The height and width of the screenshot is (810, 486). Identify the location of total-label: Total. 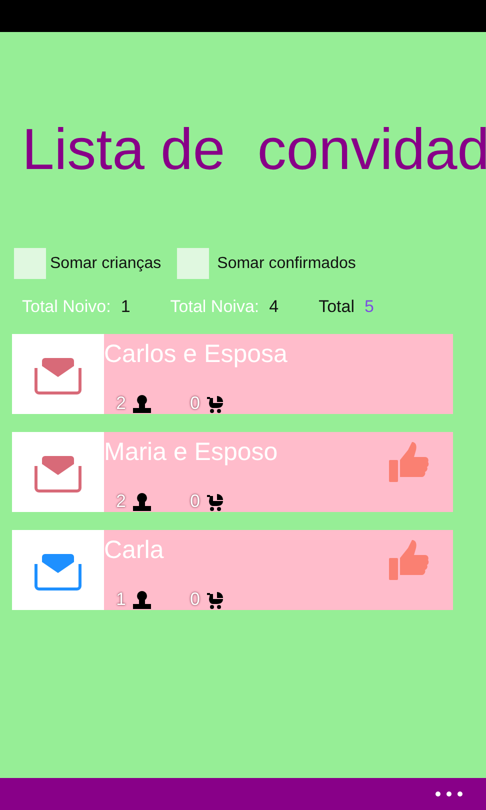
(336, 307).